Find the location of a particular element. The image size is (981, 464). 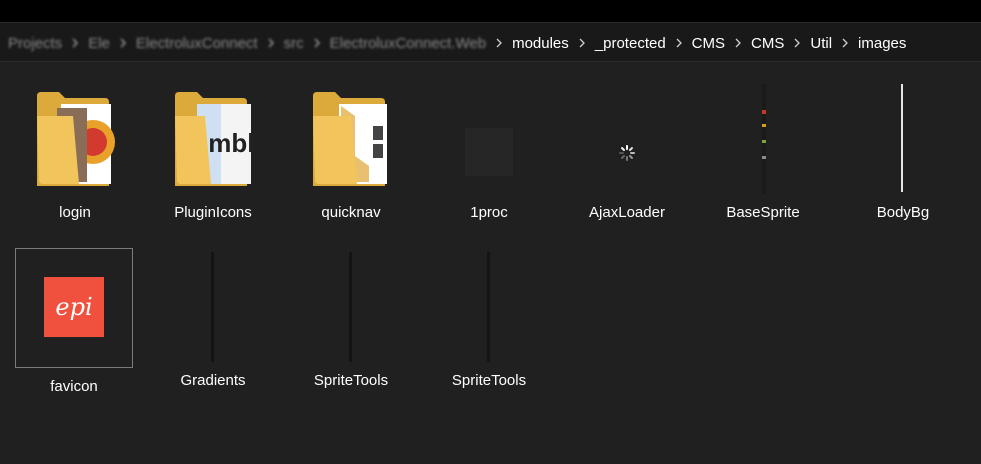

file-name: 1proc is located at coordinates (489, 212).